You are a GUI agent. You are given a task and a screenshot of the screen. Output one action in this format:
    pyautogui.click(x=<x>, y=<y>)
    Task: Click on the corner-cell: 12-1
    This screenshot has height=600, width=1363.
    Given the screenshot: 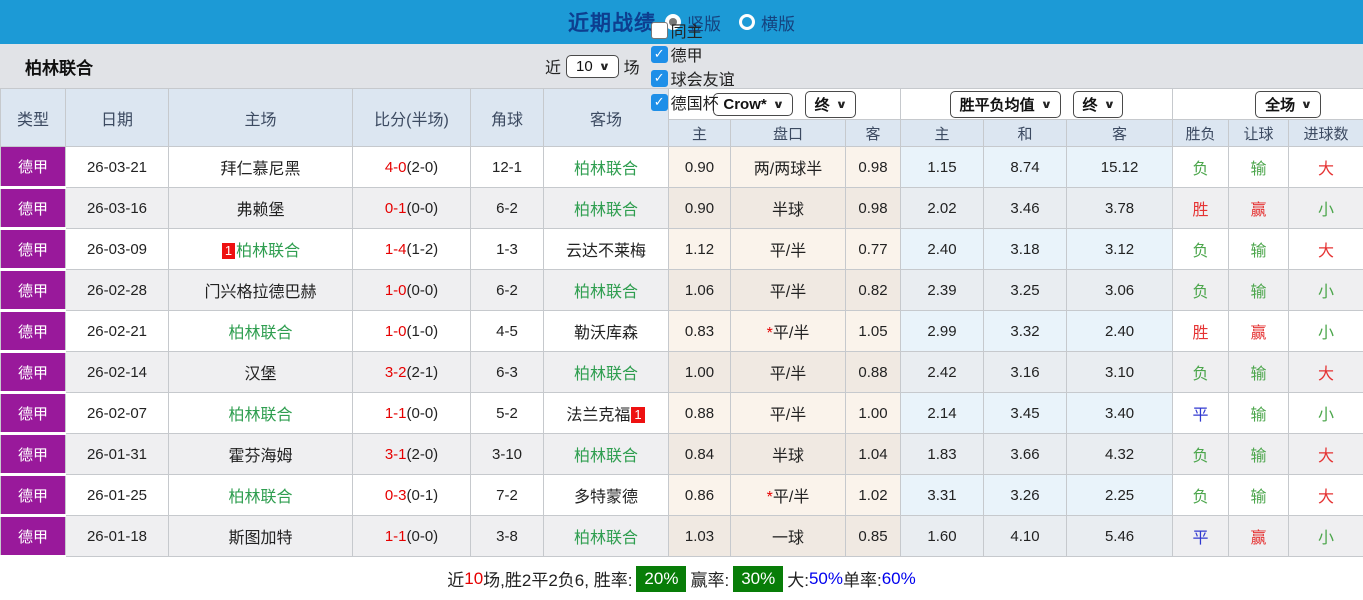 What is the action you would take?
    pyautogui.click(x=507, y=167)
    